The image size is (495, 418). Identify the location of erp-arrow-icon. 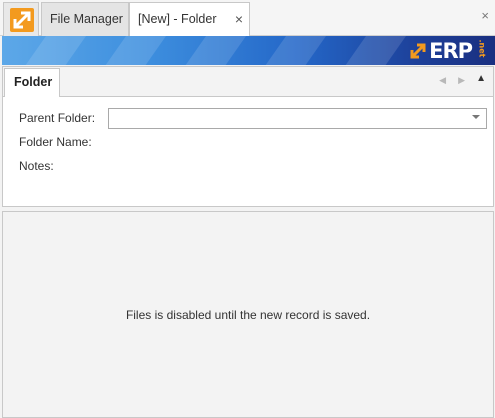
(418, 51).